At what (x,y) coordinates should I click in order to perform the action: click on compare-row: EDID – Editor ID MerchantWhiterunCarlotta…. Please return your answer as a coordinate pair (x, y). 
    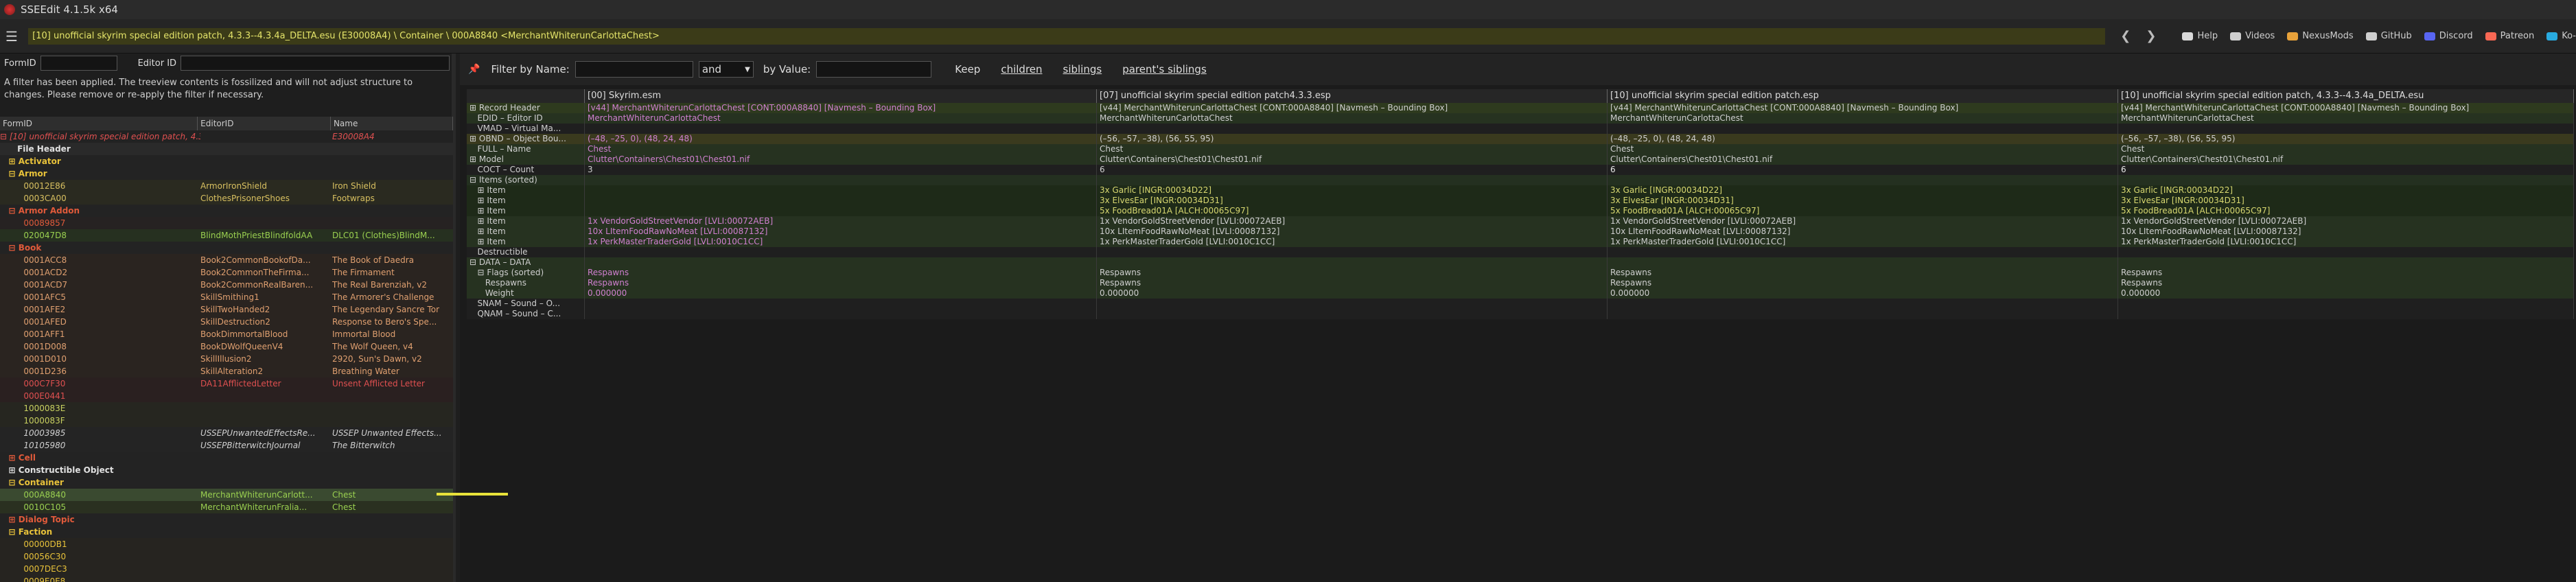
    Looking at the image, I should click on (1520, 118).